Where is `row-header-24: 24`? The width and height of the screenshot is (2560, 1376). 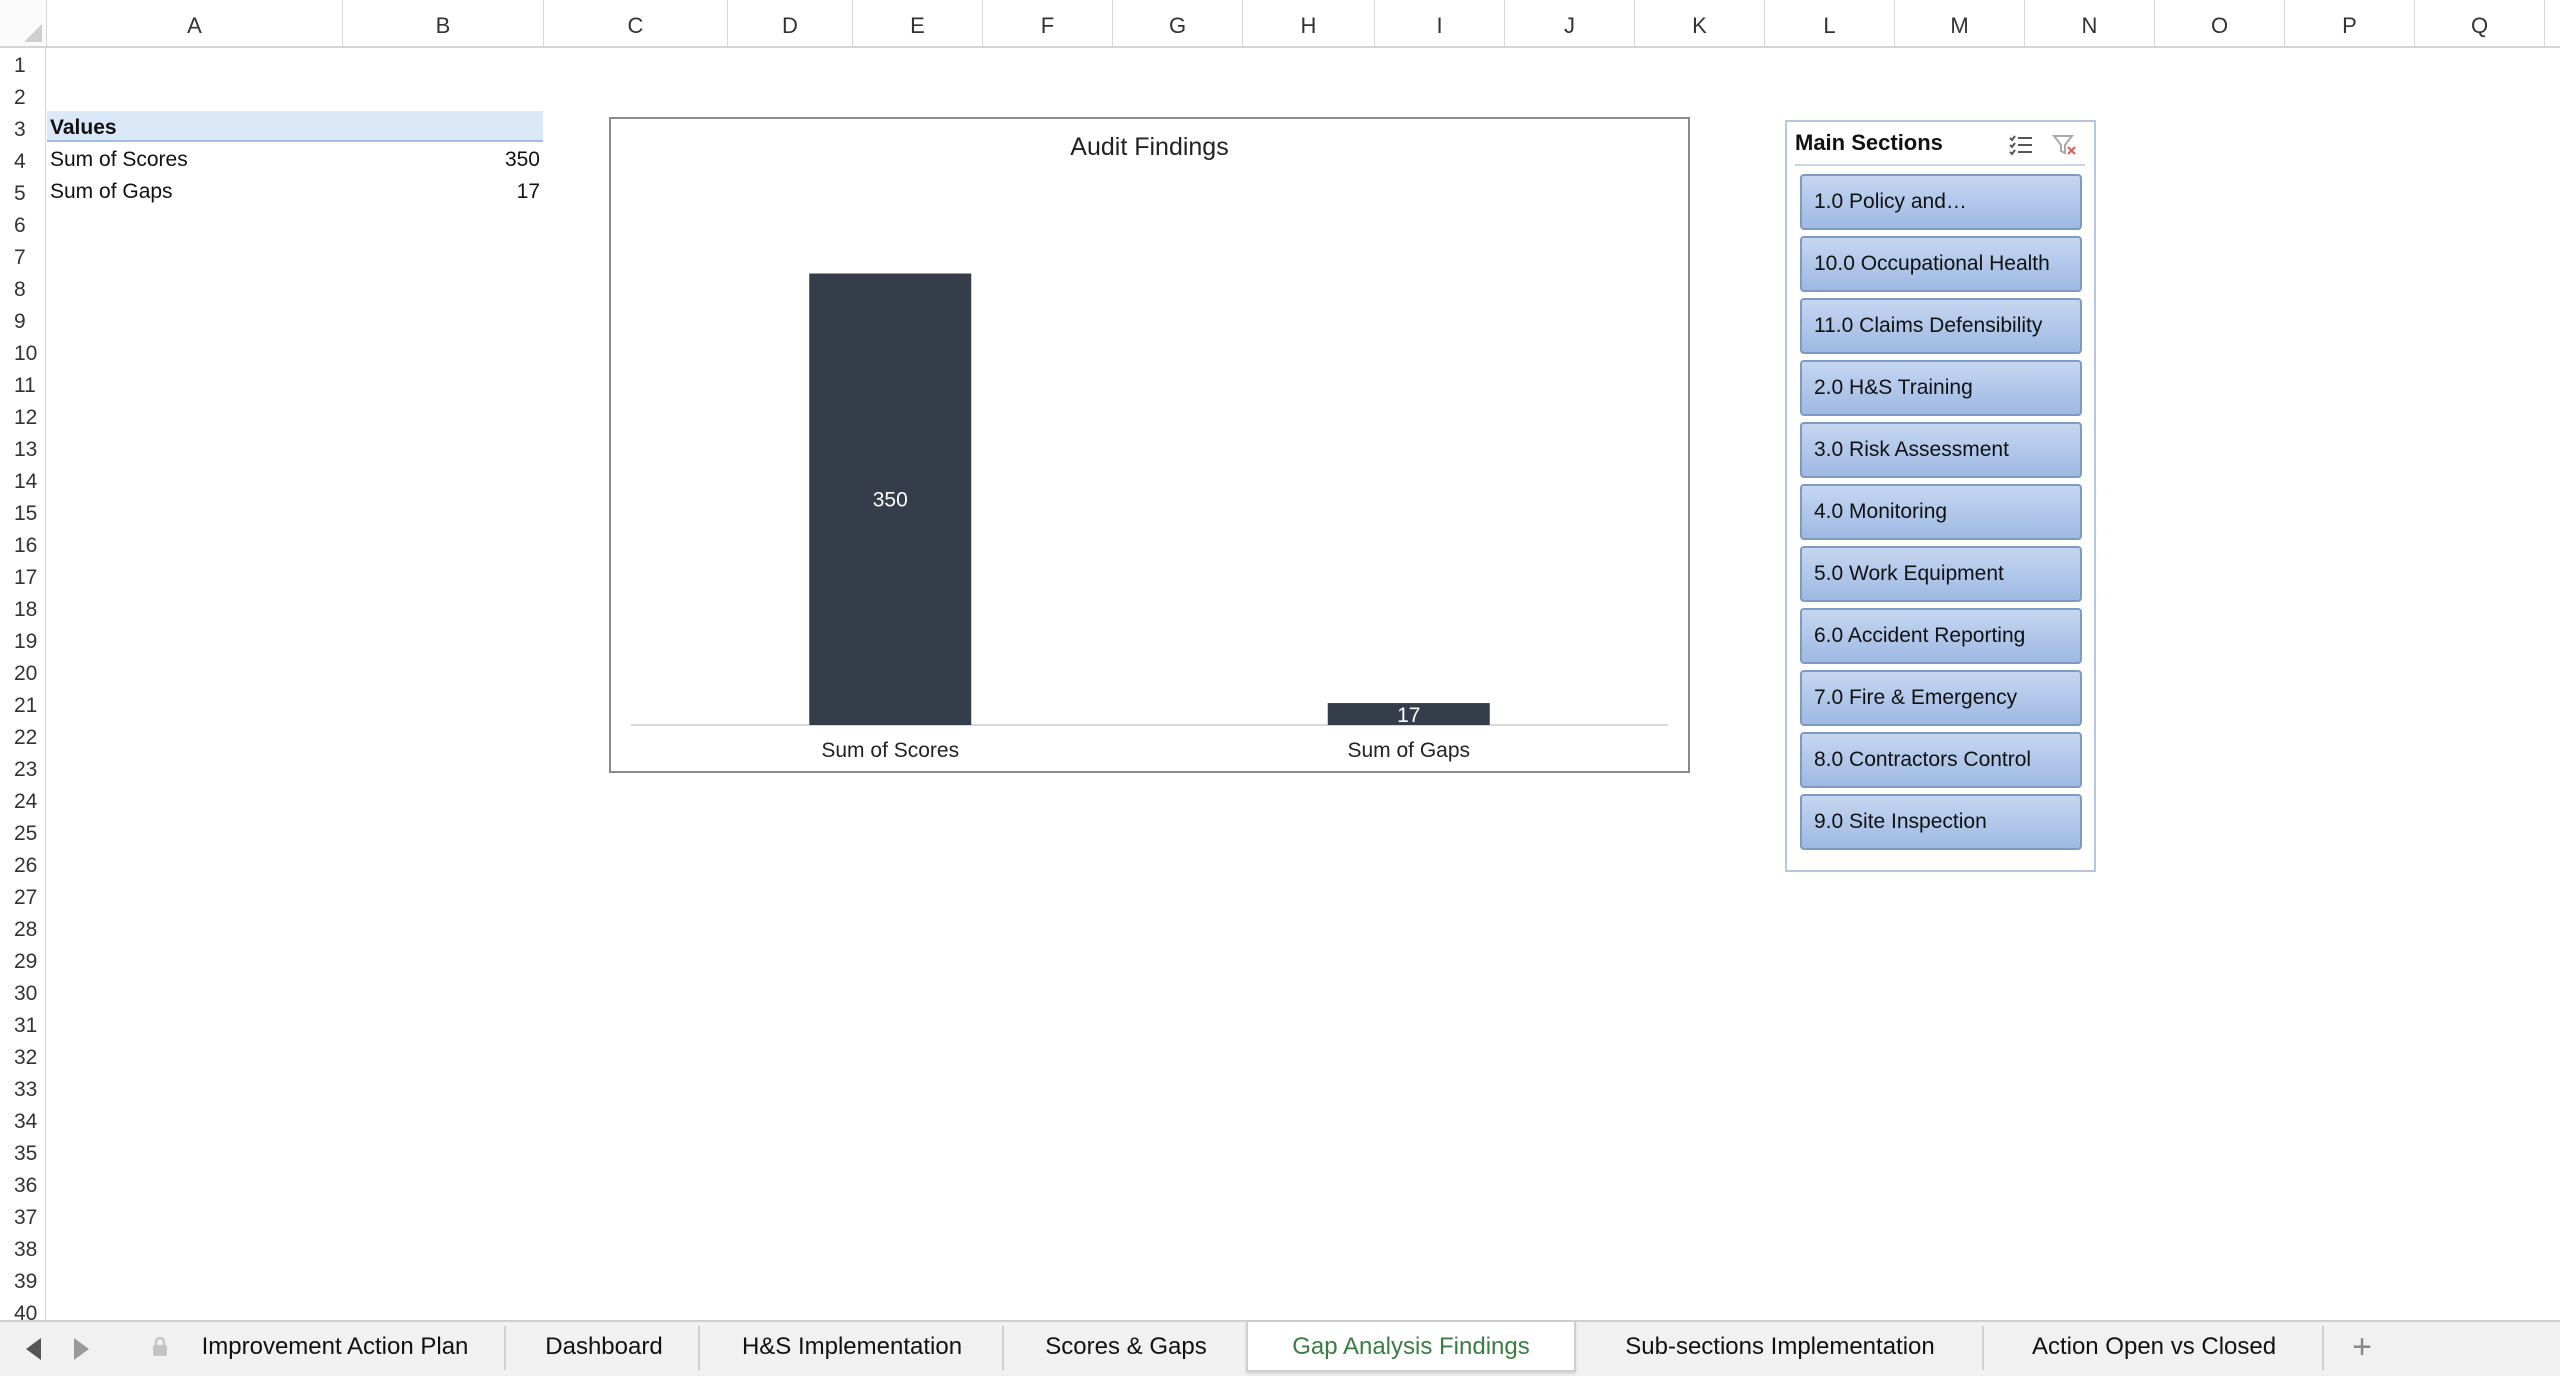 row-header-24: 24 is located at coordinates (22, 800).